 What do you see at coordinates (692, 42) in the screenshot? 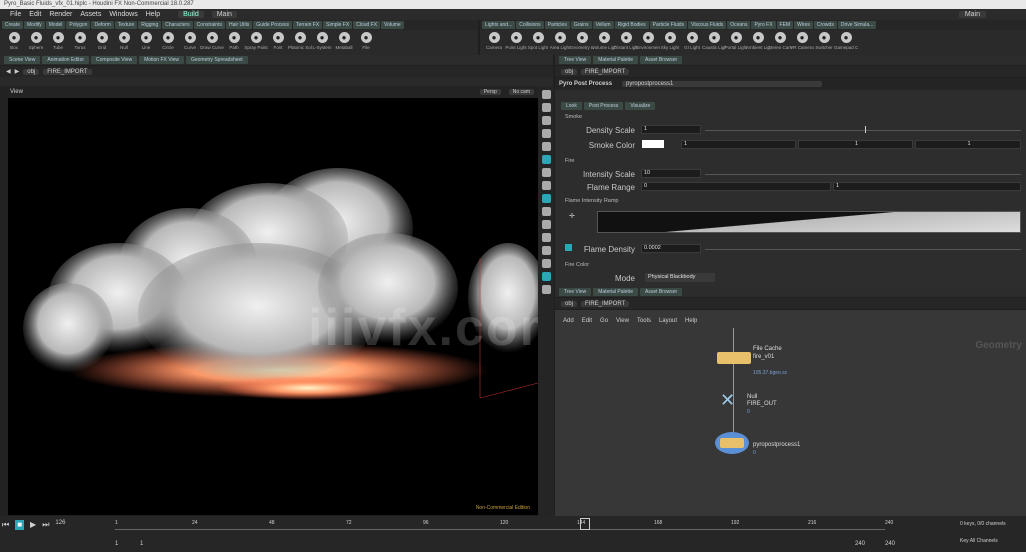
I see `right-tool-9: ● GI Light` at bounding box center [692, 42].